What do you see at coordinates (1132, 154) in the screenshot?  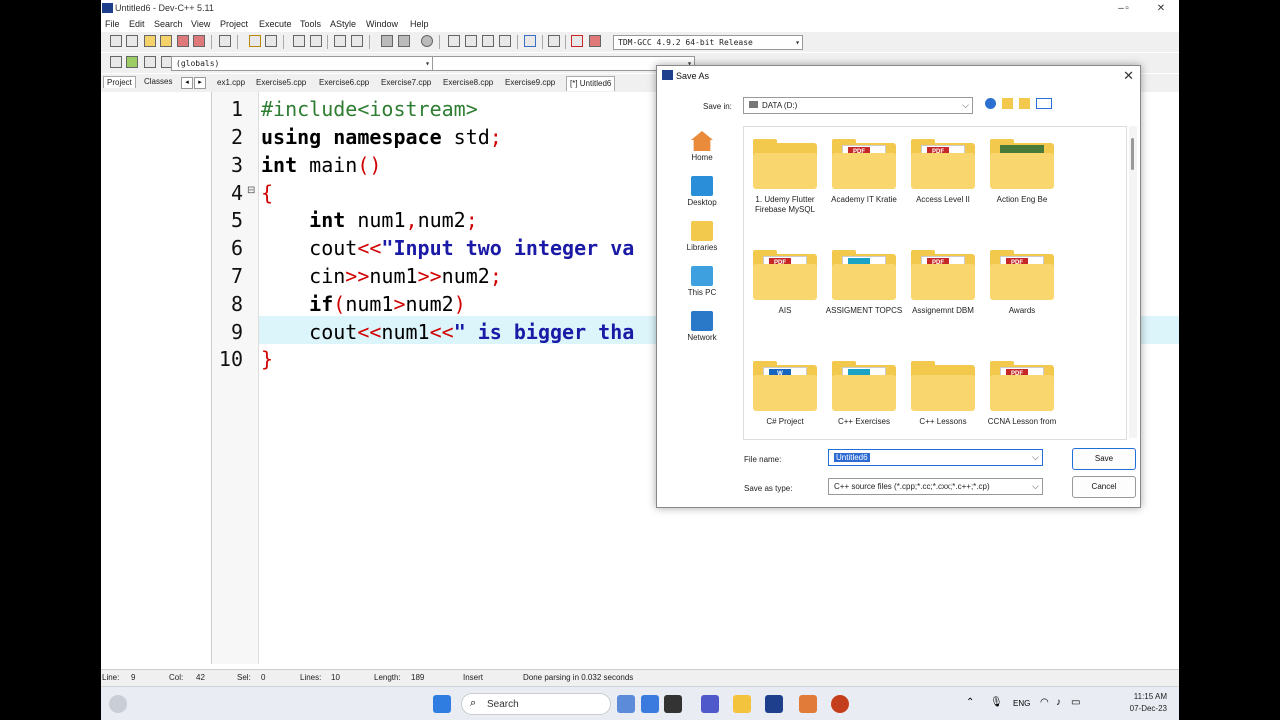 I see `scrollbar-thumb` at bounding box center [1132, 154].